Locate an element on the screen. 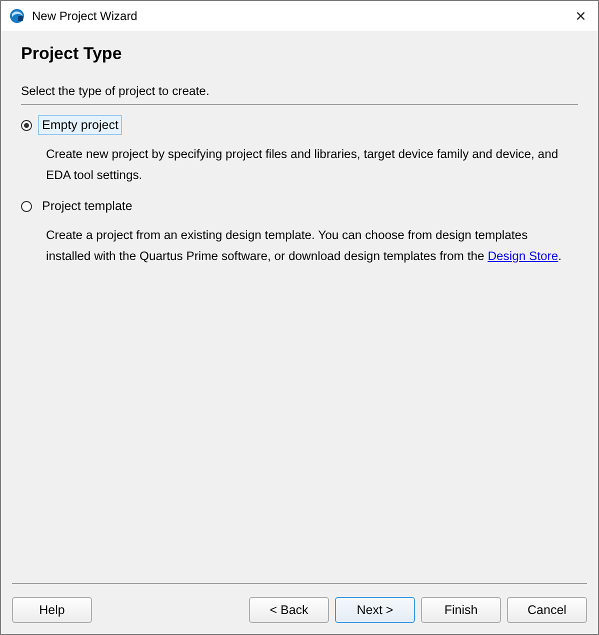 Image resolution: width=599 pixels, height=635 pixels. wizard-button: < Back is located at coordinates (289, 610).